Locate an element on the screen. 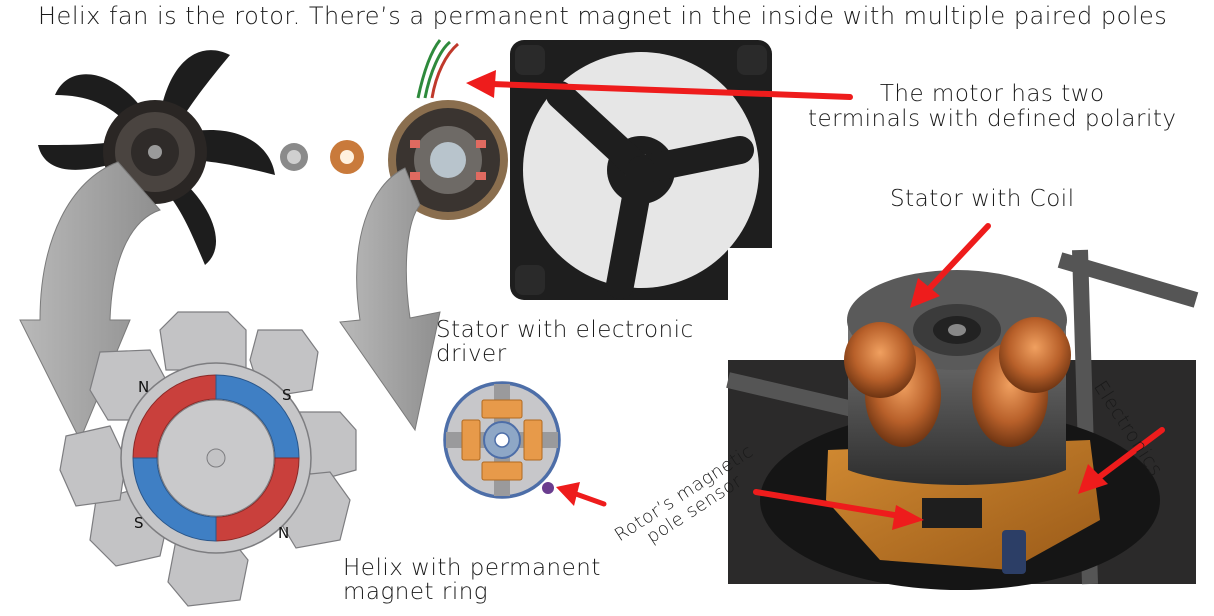  helix-magnet-label-line1: Helix with permanent is located at coordinates (472, 568).